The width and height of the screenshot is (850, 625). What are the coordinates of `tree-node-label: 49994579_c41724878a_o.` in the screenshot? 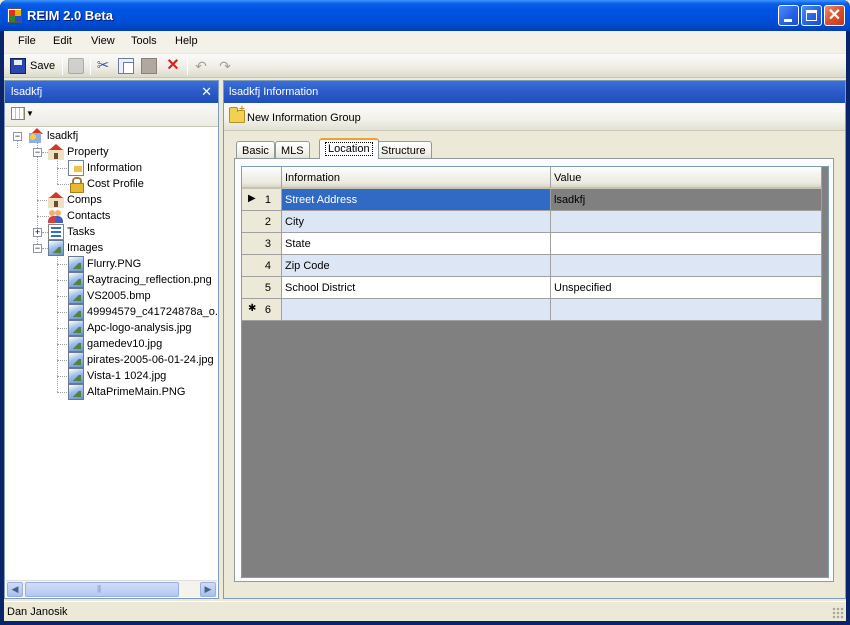 It's located at (152, 312).